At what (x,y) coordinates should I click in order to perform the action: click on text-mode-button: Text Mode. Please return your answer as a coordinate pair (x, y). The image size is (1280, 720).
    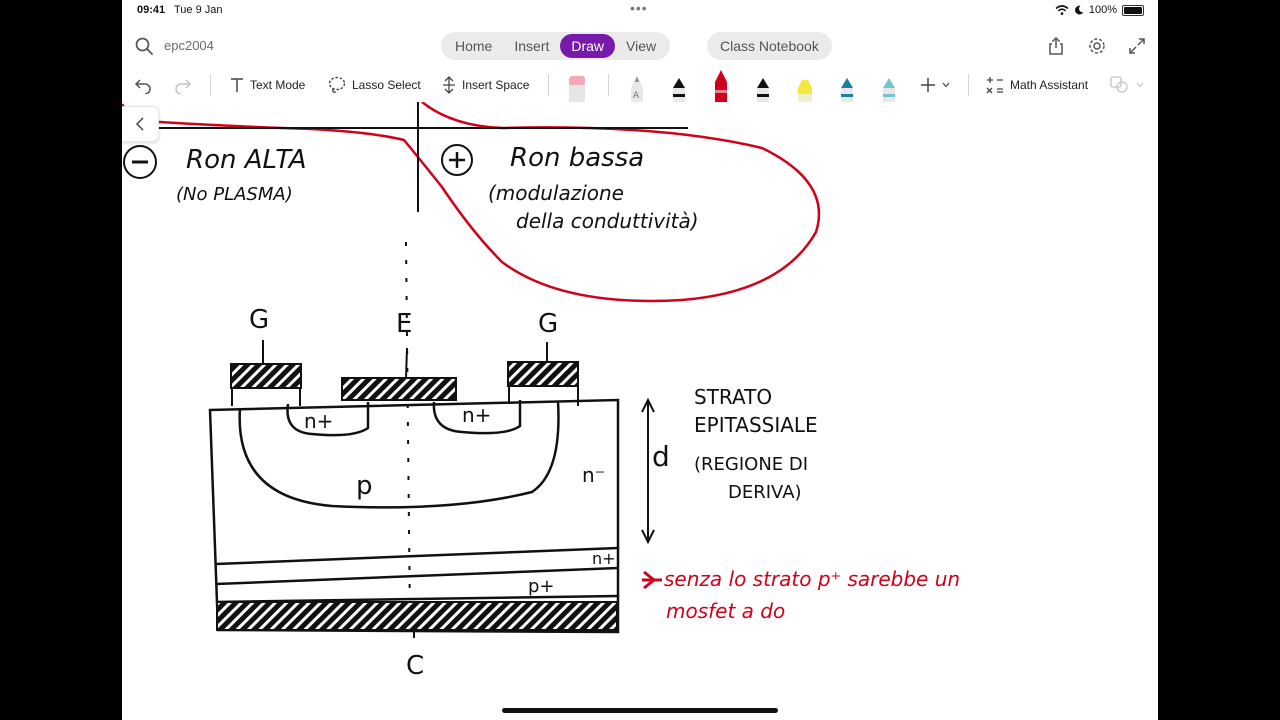
    Looking at the image, I should click on (267, 85).